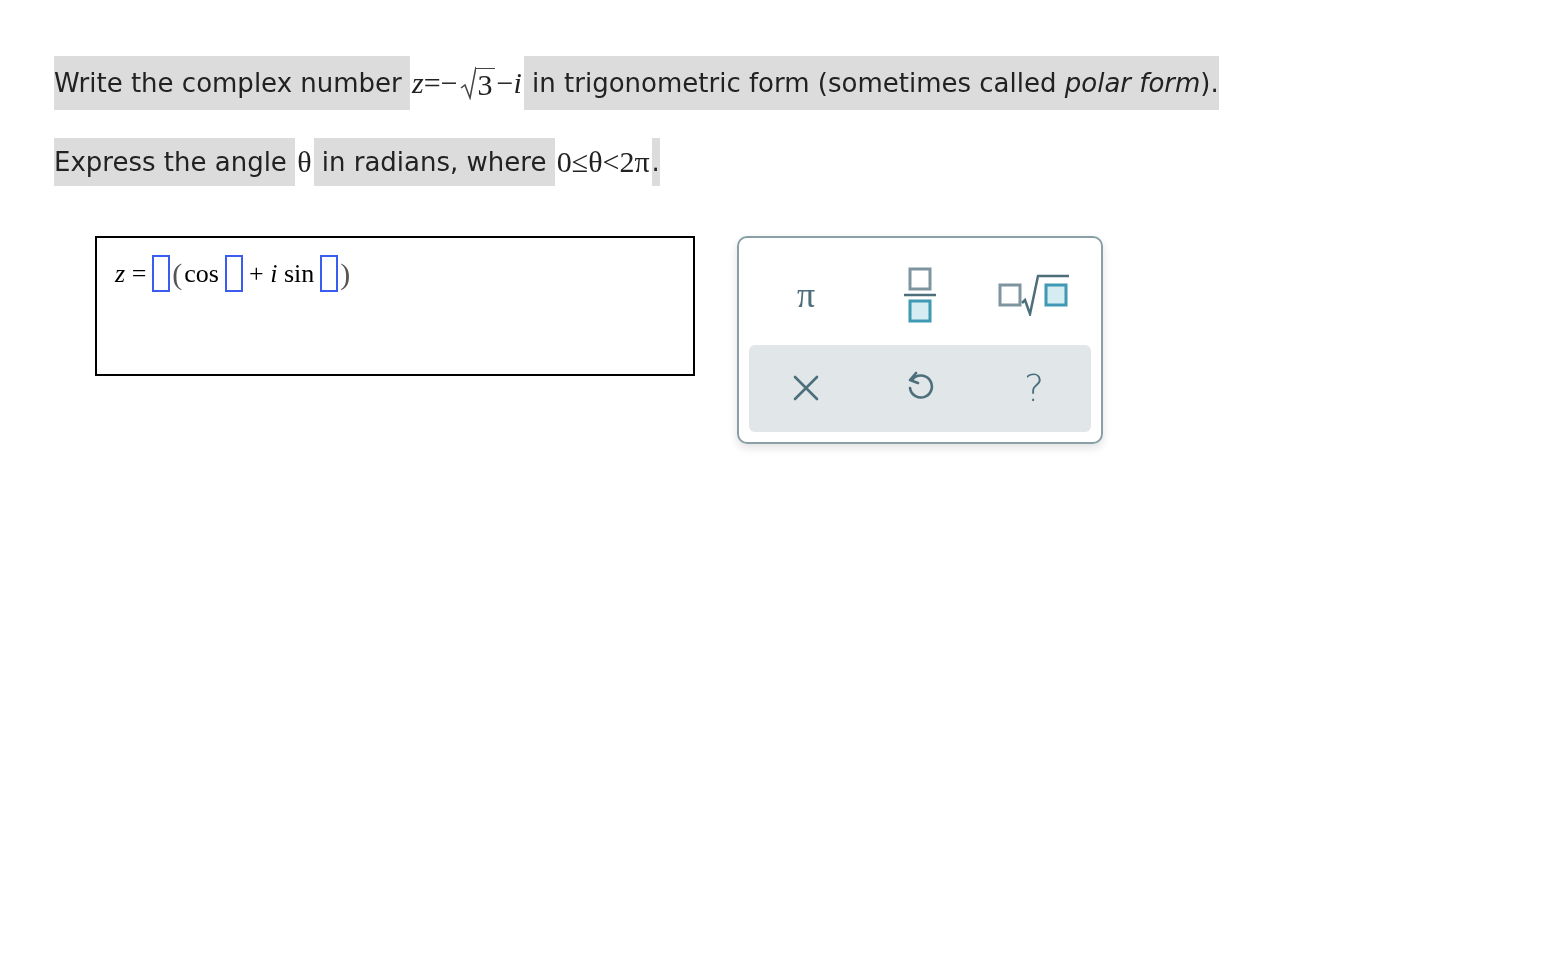 The image size is (1552, 970). What do you see at coordinates (175, 162) in the screenshot?
I see `question-text: Express the angle` at bounding box center [175, 162].